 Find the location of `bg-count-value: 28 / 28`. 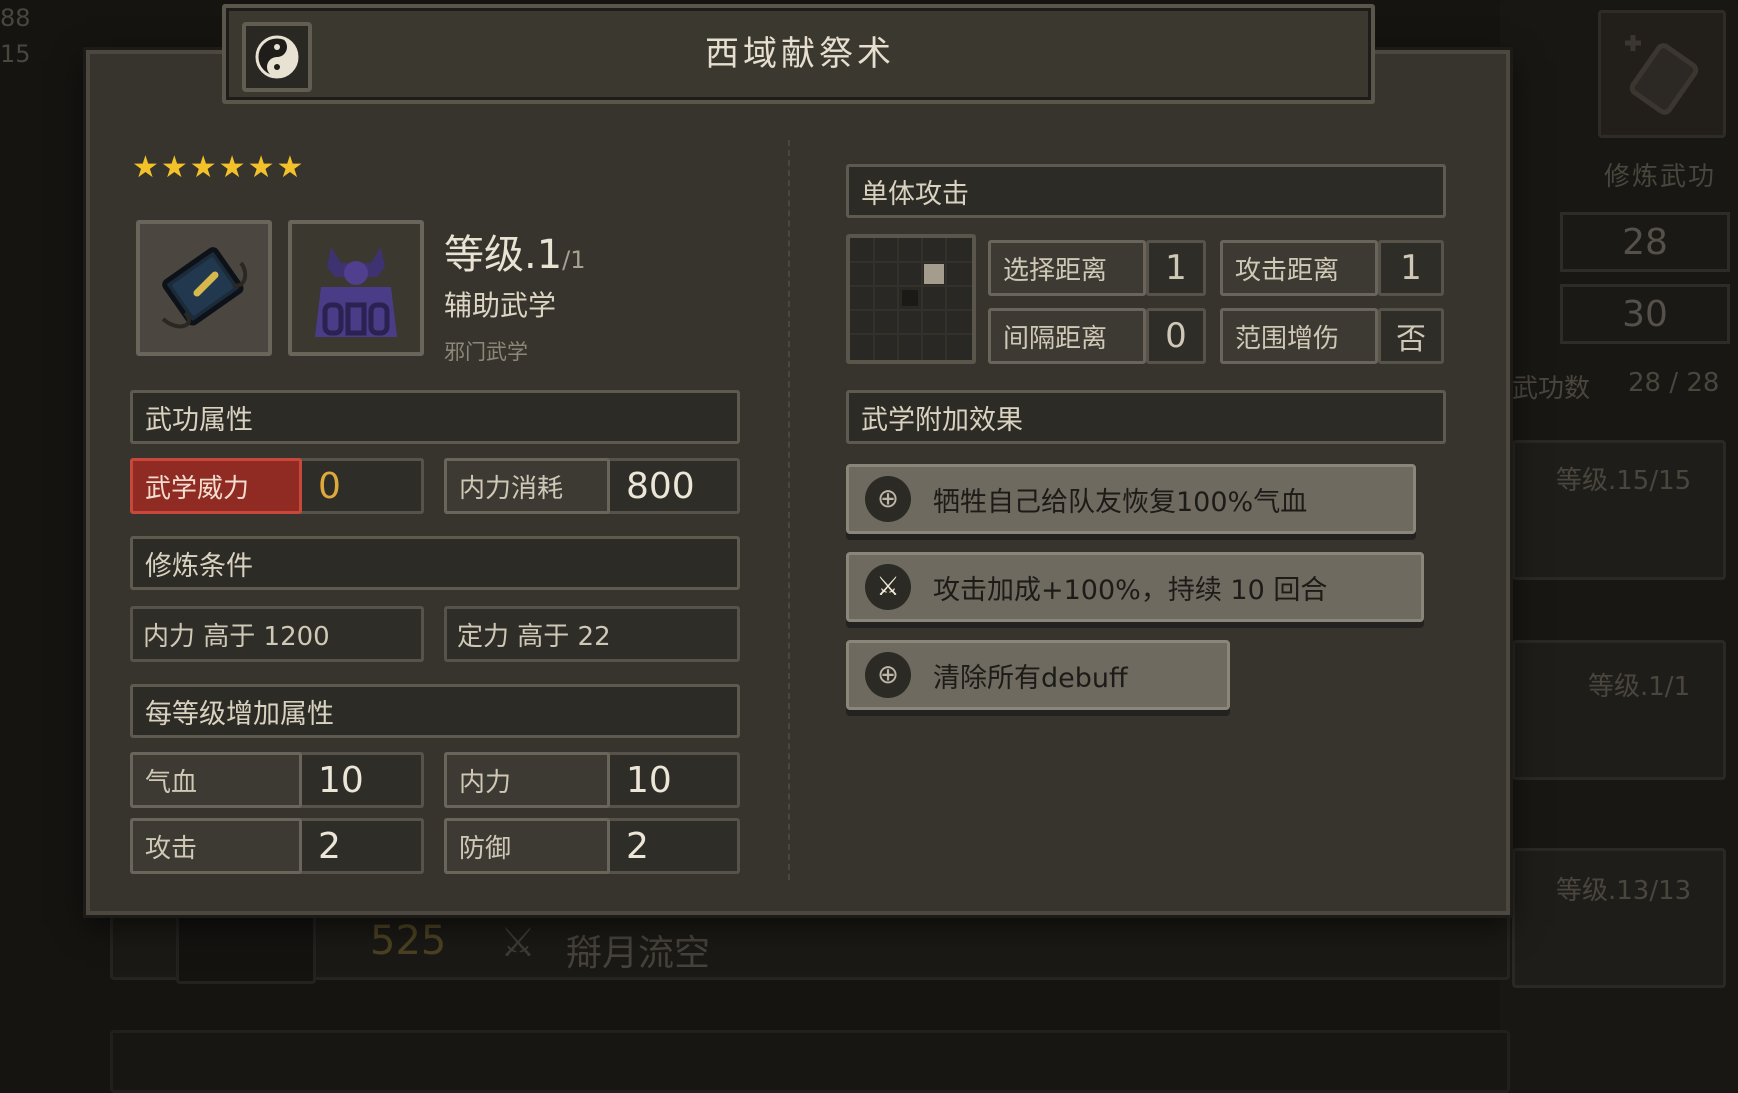

bg-count-value: 28 / 28 is located at coordinates (1674, 383).